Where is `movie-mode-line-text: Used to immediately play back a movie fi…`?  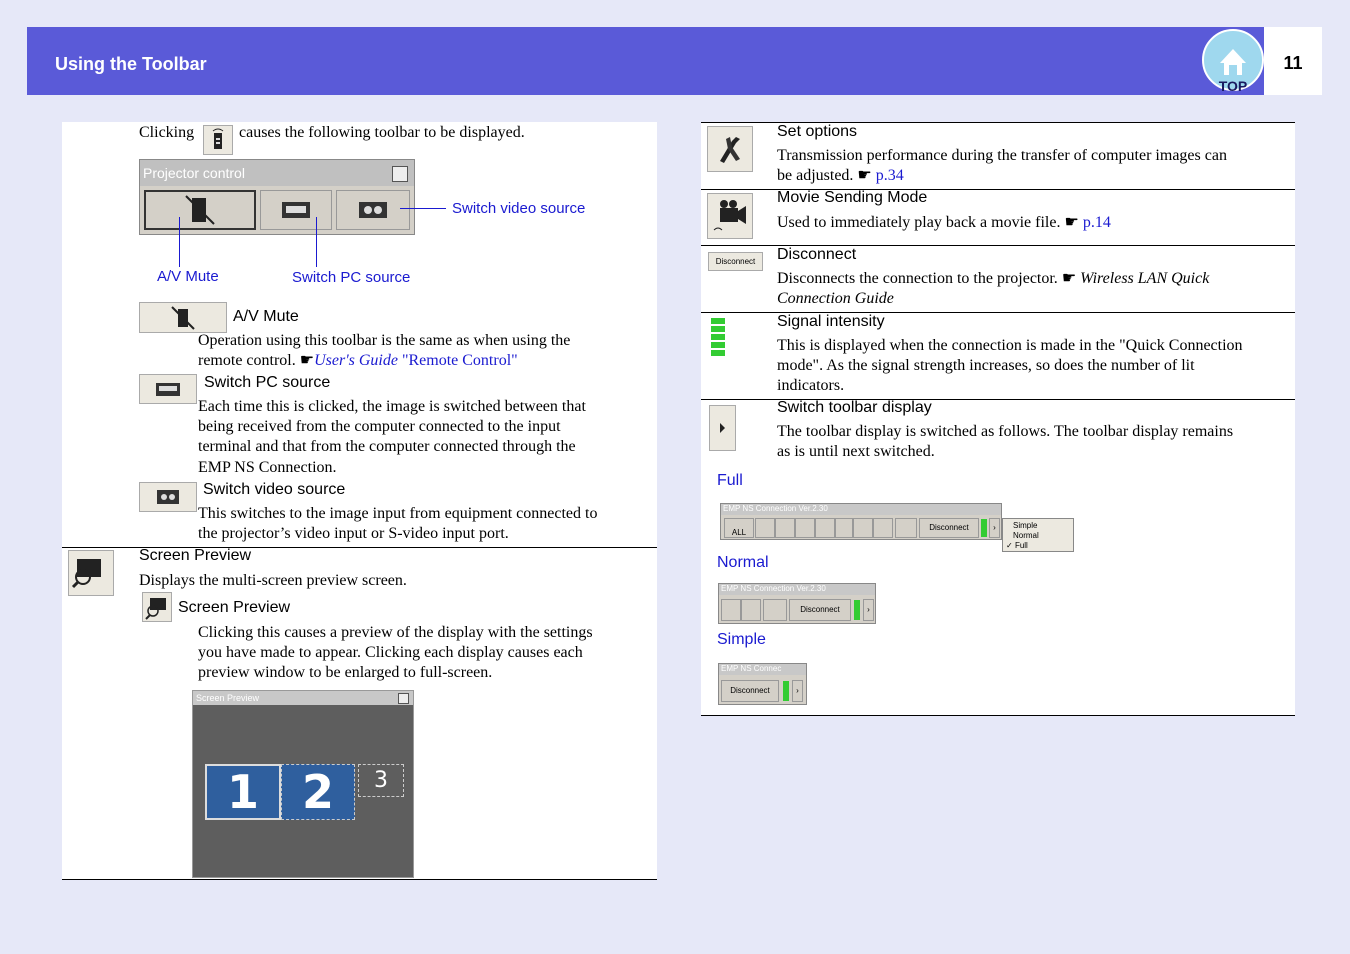 movie-mode-line-text: Used to immediately play back a movie fi… is located at coordinates (919, 222).